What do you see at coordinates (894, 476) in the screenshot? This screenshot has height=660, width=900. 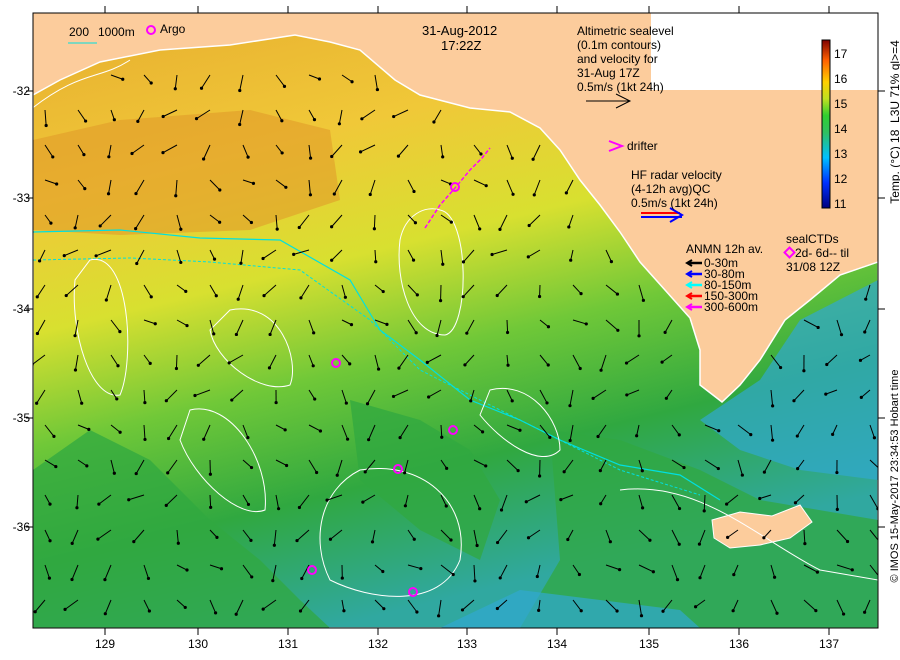 I see `copyright-text: © IMOS 15-May-2017 23:34:53 Hobart time` at bounding box center [894, 476].